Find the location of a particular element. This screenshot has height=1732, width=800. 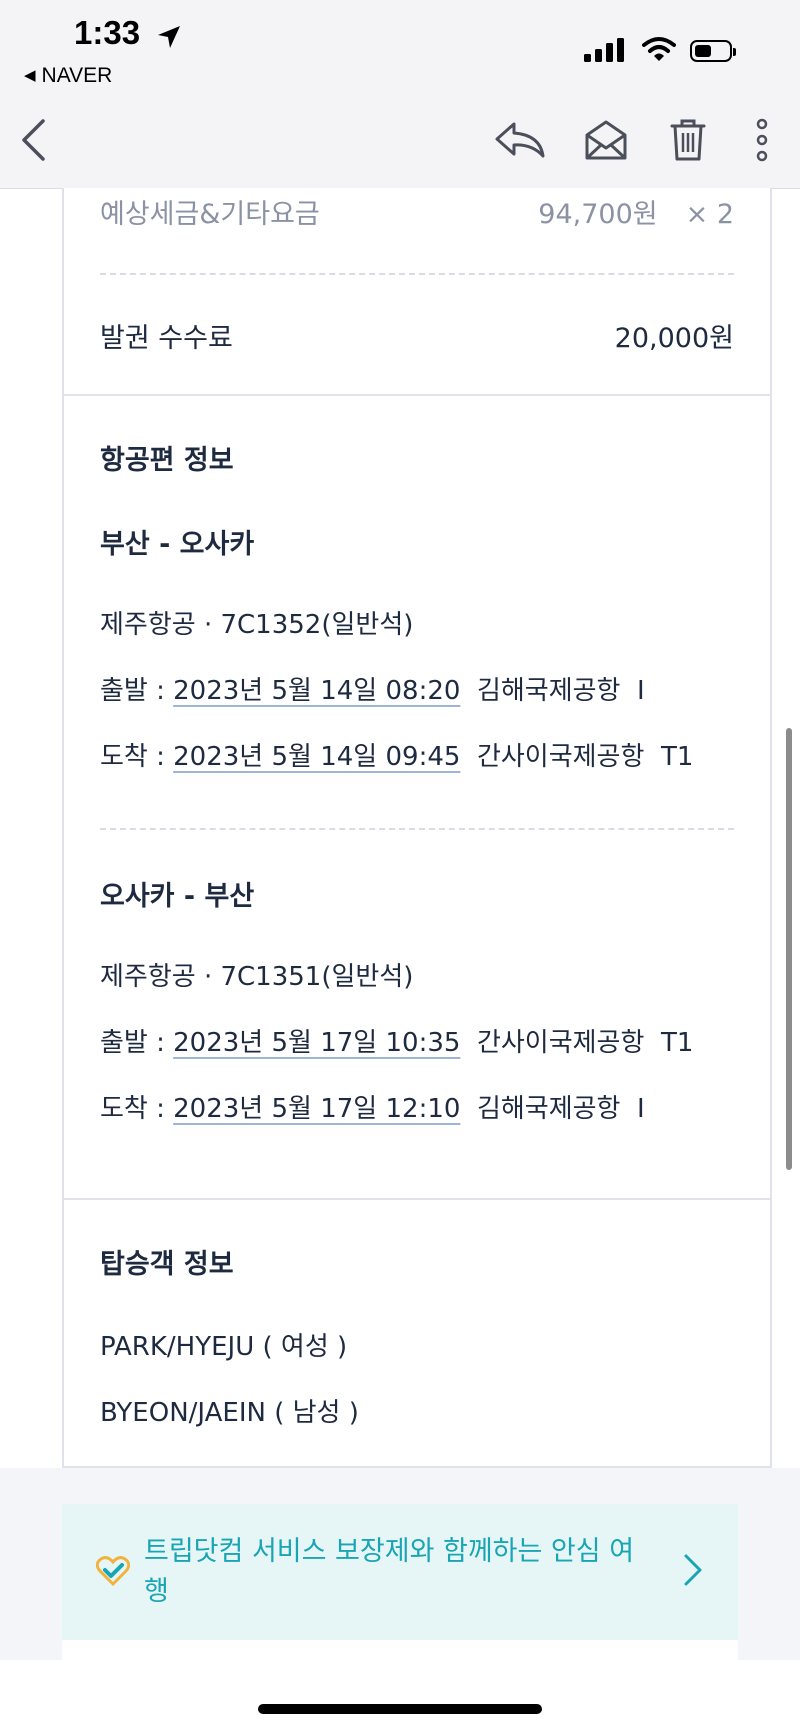

status-time: 1:33 is located at coordinates (107, 32).